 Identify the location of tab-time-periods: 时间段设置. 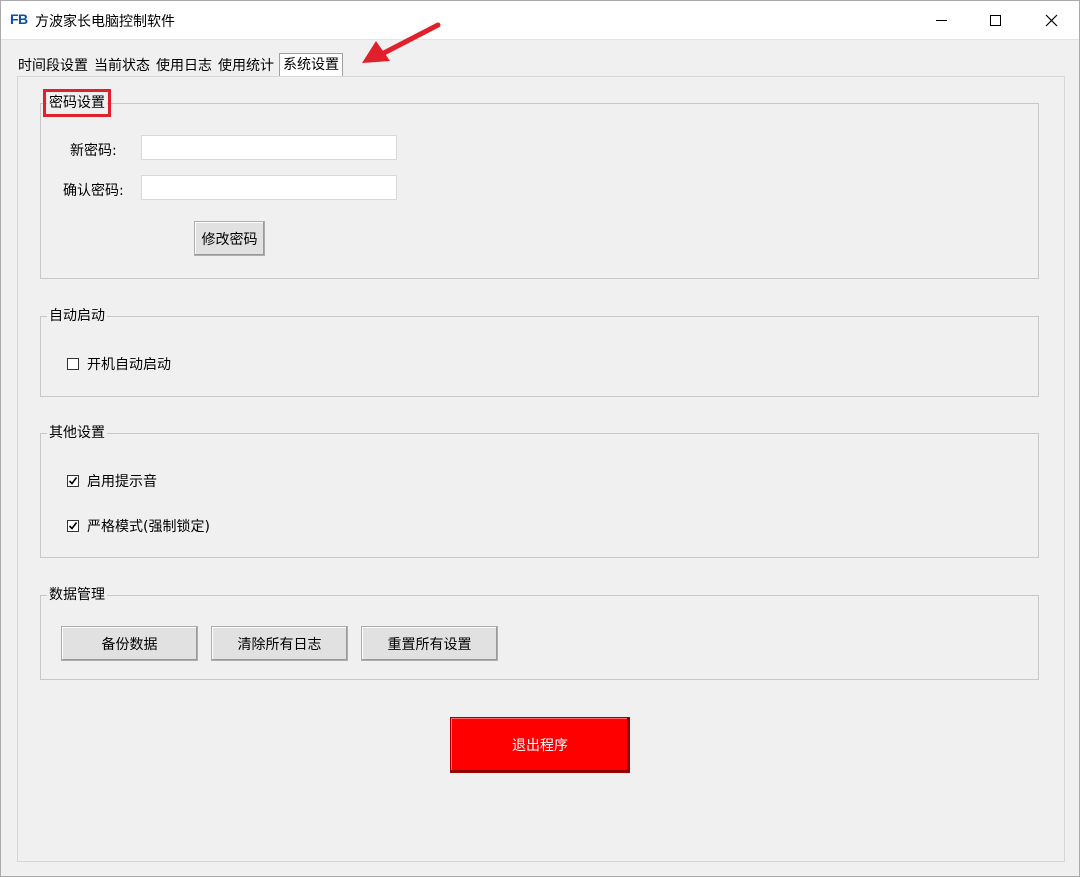
(53, 66).